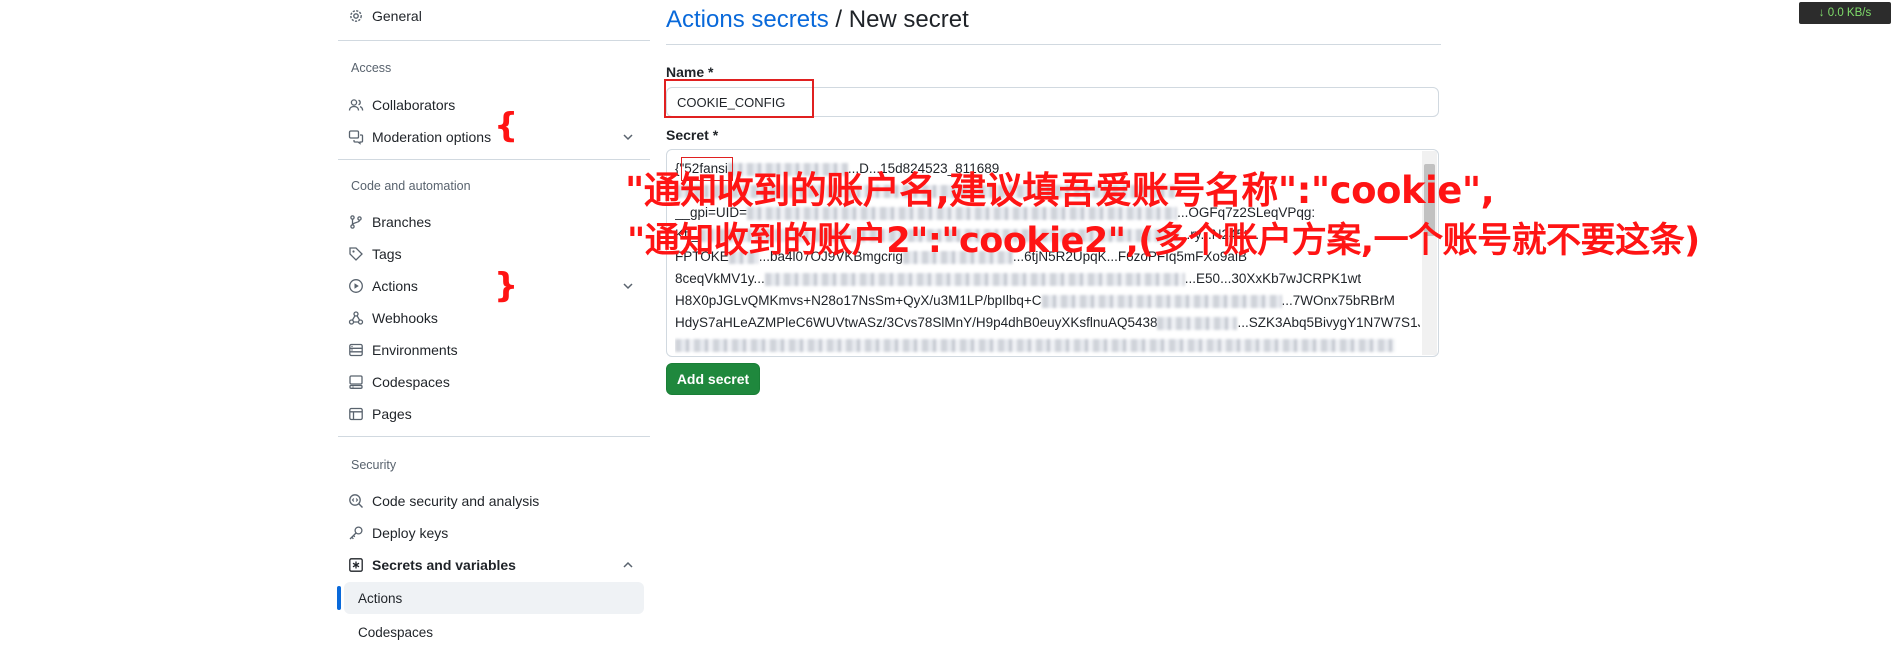  Describe the element at coordinates (494, 598) in the screenshot. I see `sidebar-subitem-actions: Actions` at that location.